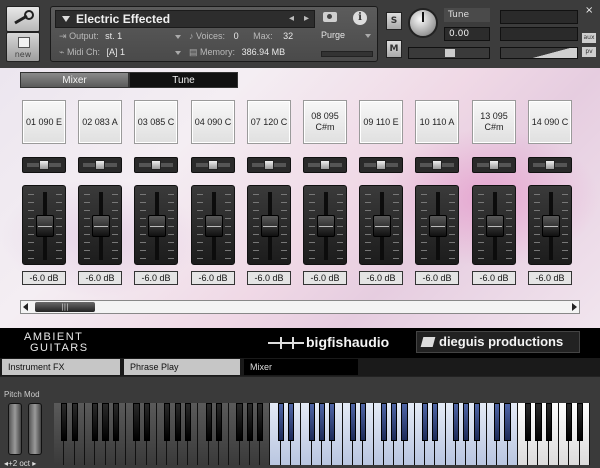 Image resolution: width=600 pixels, height=468 pixels. What do you see at coordinates (15, 429) in the screenshot?
I see `pitch-wheel` at bounding box center [15, 429].